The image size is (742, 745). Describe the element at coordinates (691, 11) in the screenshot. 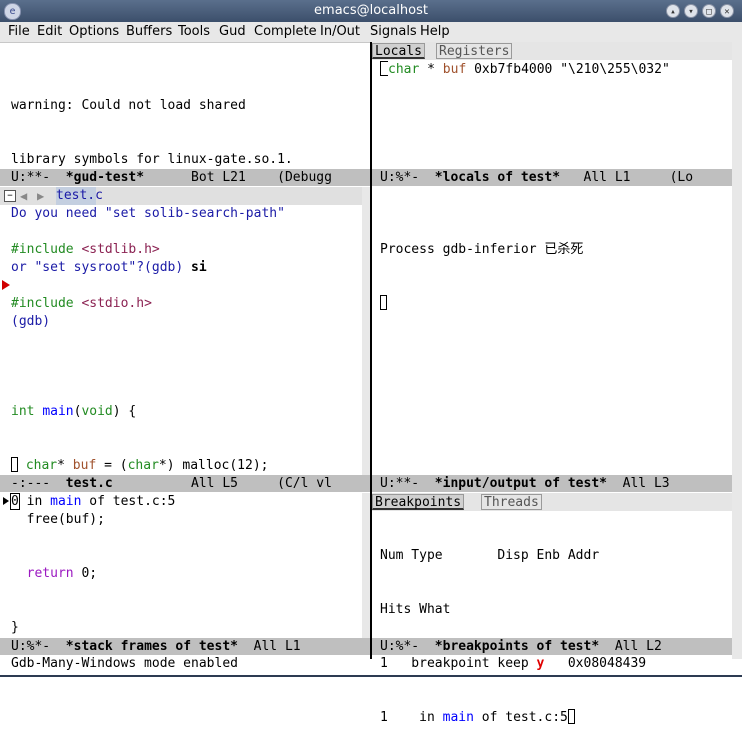

I see `minimize-icon: ▾` at that location.